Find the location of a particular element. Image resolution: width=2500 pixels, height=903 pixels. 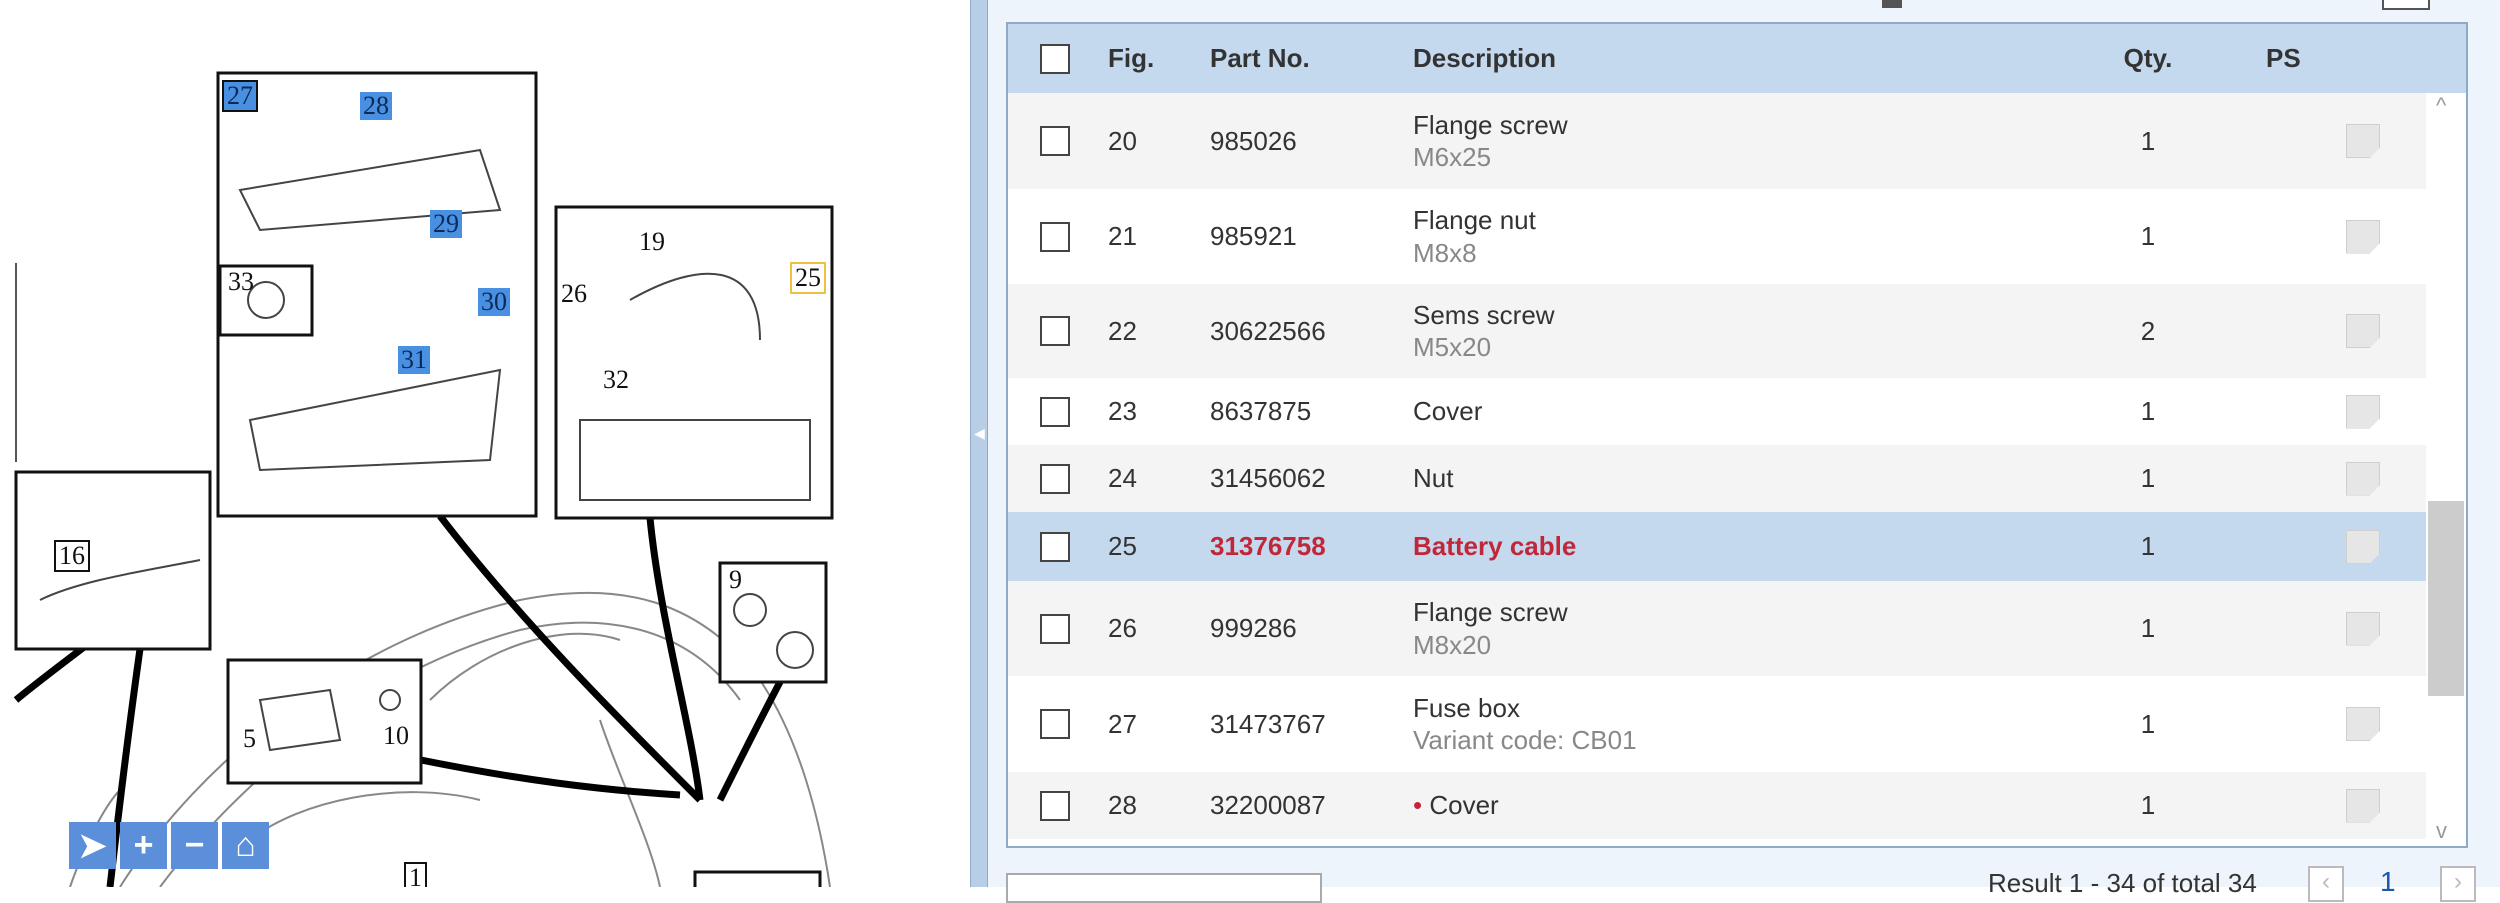

description-text: Battery cable is located at coordinates (1495, 546).